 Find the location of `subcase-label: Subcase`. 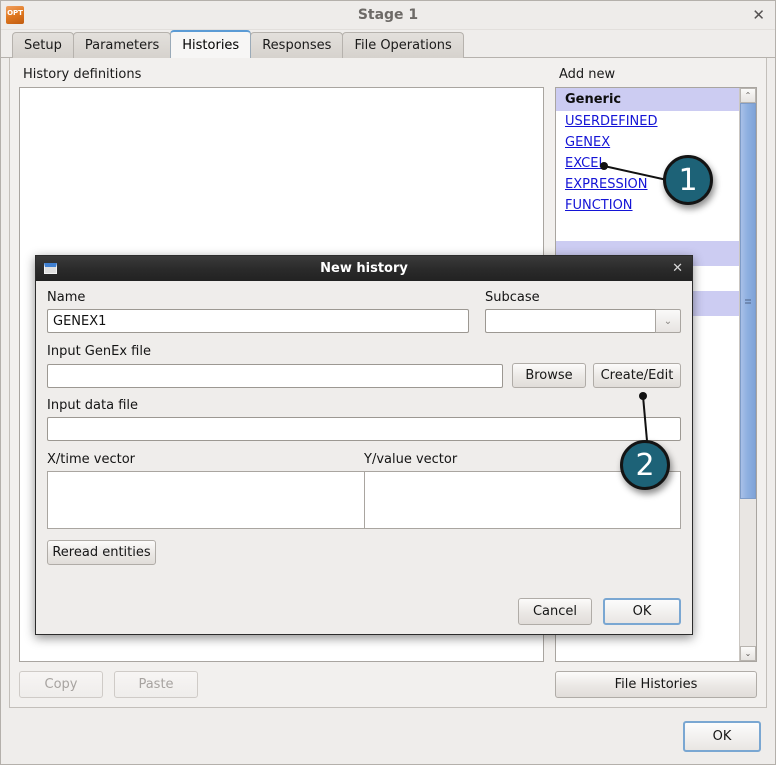

subcase-label: Subcase is located at coordinates (512, 297).